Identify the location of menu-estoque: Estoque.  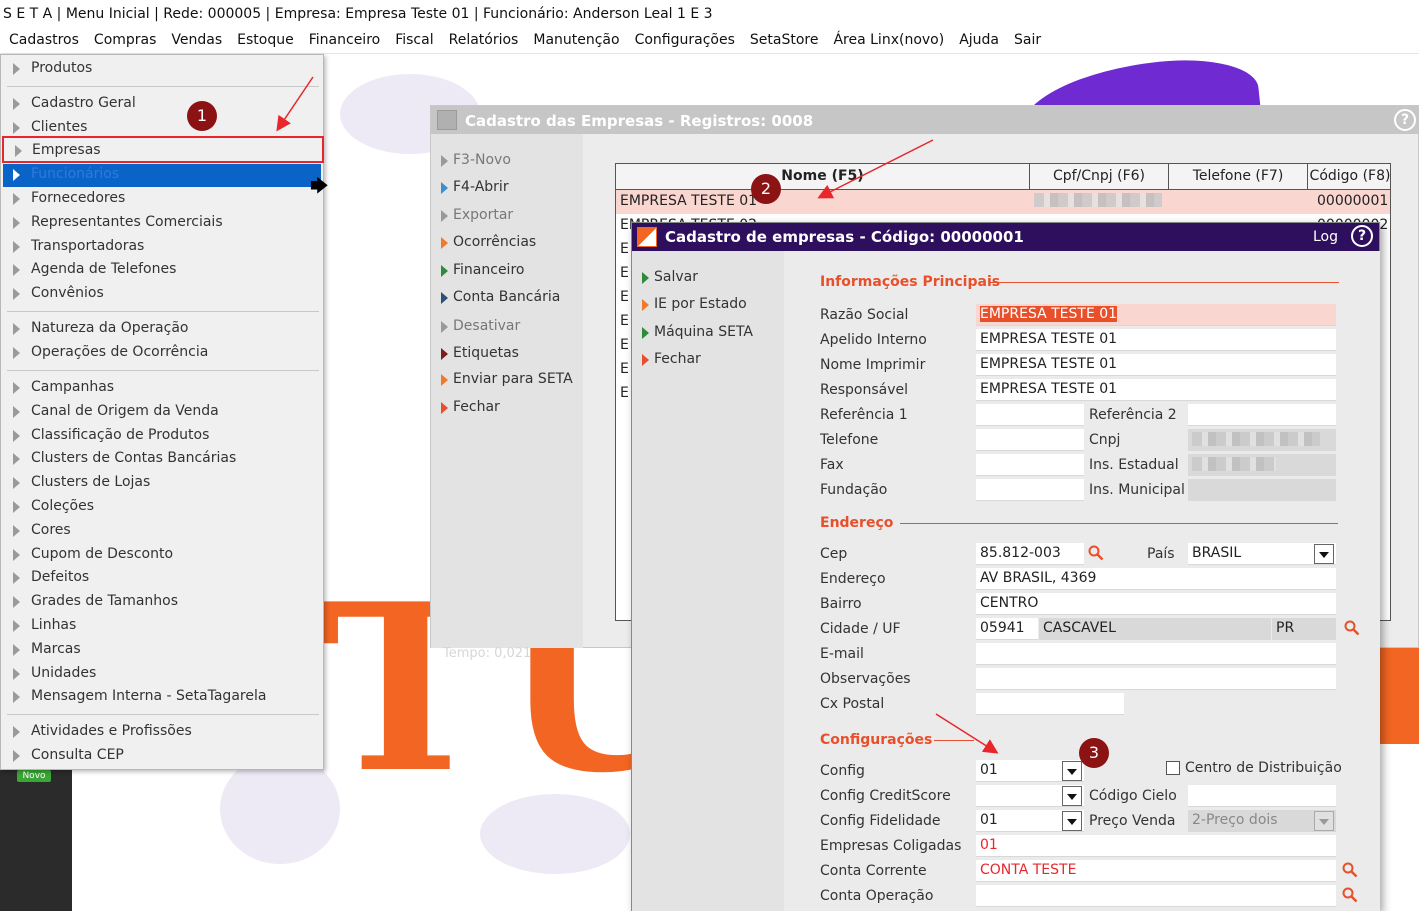
(264, 39).